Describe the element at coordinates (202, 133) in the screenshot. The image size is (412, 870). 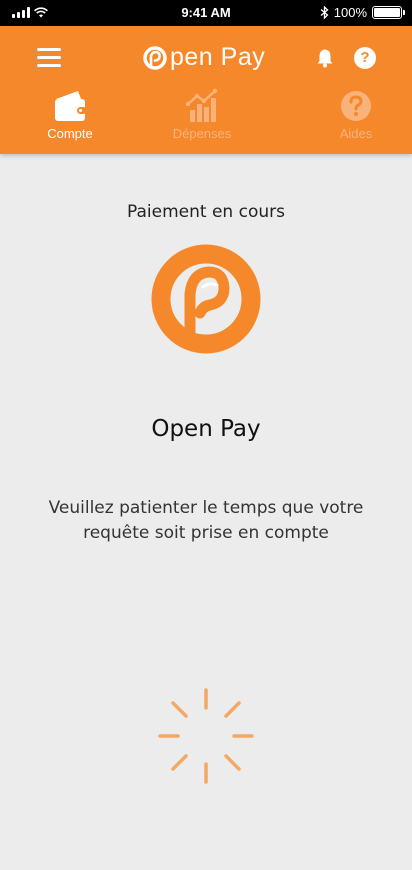
I see `tab-depenses-label: Dépenses` at that location.